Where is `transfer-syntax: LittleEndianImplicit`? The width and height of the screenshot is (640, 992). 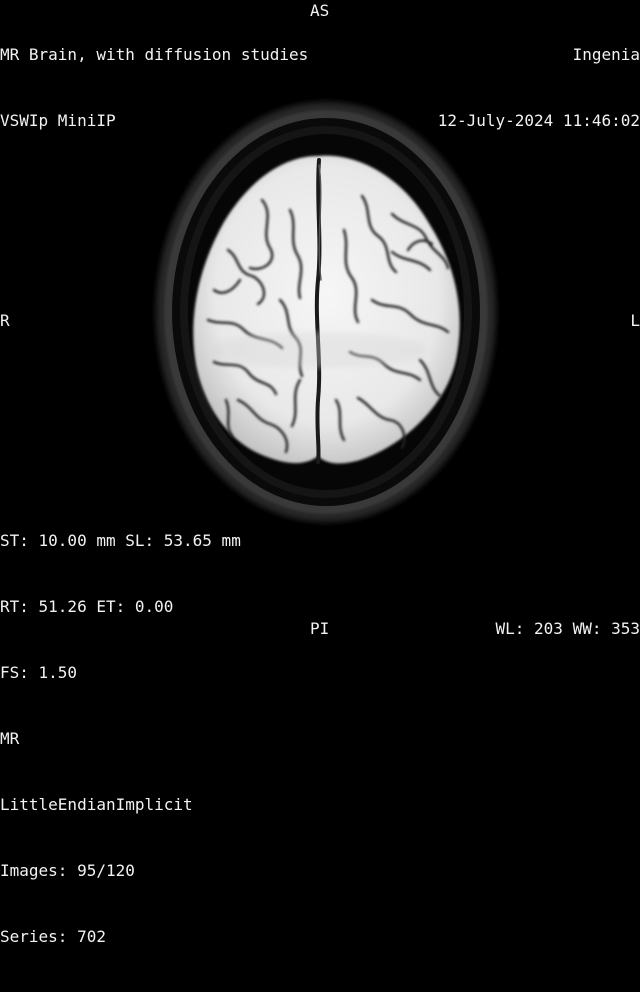
transfer-syntax: LittleEndianImplicit is located at coordinates (120, 805).